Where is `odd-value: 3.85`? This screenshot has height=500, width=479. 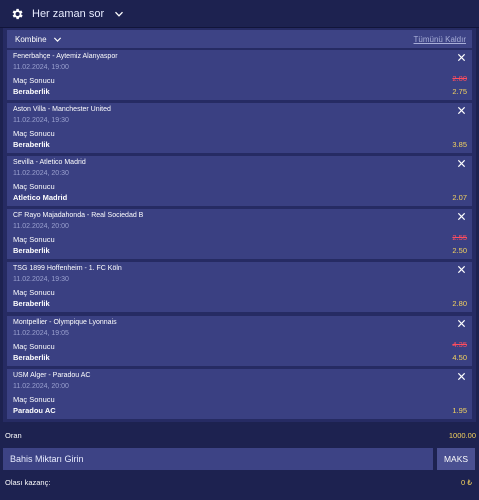
odd-value: 3.85 is located at coordinates (459, 145).